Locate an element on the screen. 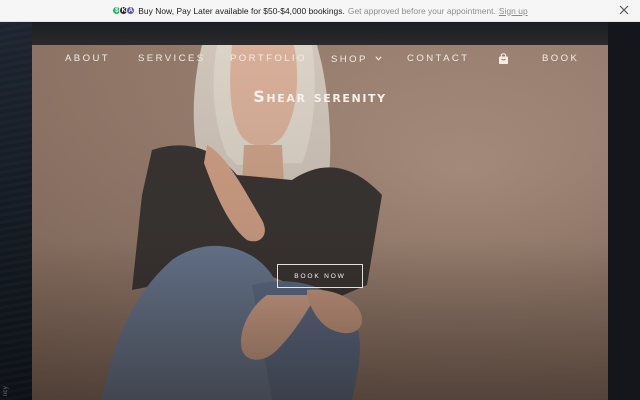  book-now-button: BOOK NOW is located at coordinates (320, 276).